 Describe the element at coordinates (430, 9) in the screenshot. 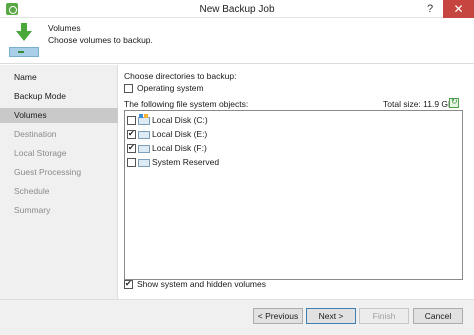

I see `help-button: ?` at that location.